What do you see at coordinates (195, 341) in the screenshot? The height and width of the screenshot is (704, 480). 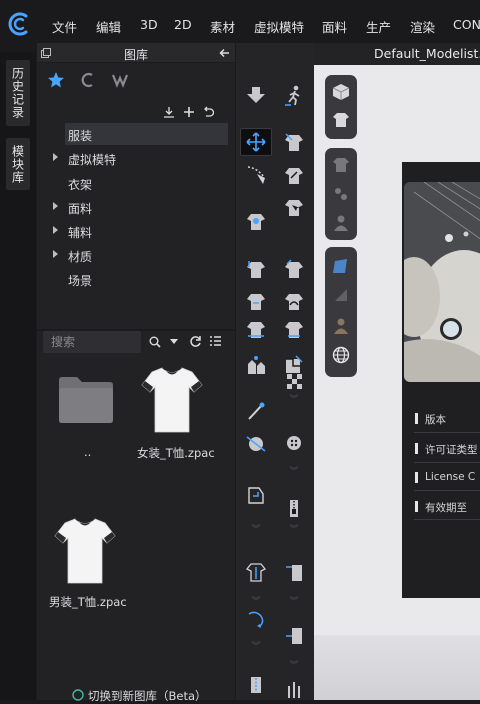 I see `refresh-icon` at bounding box center [195, 341].